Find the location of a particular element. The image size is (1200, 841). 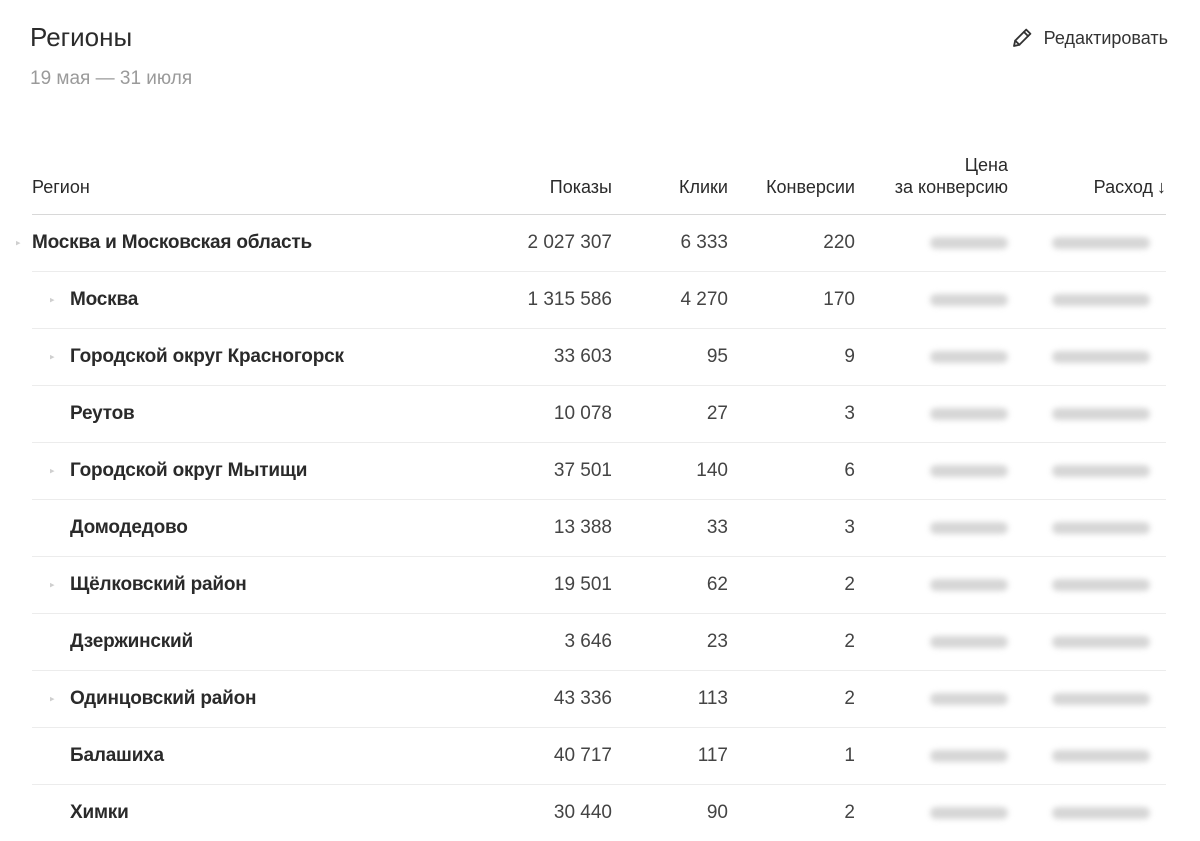

shows-value: 19 501 is located at coordinates (582, 584).